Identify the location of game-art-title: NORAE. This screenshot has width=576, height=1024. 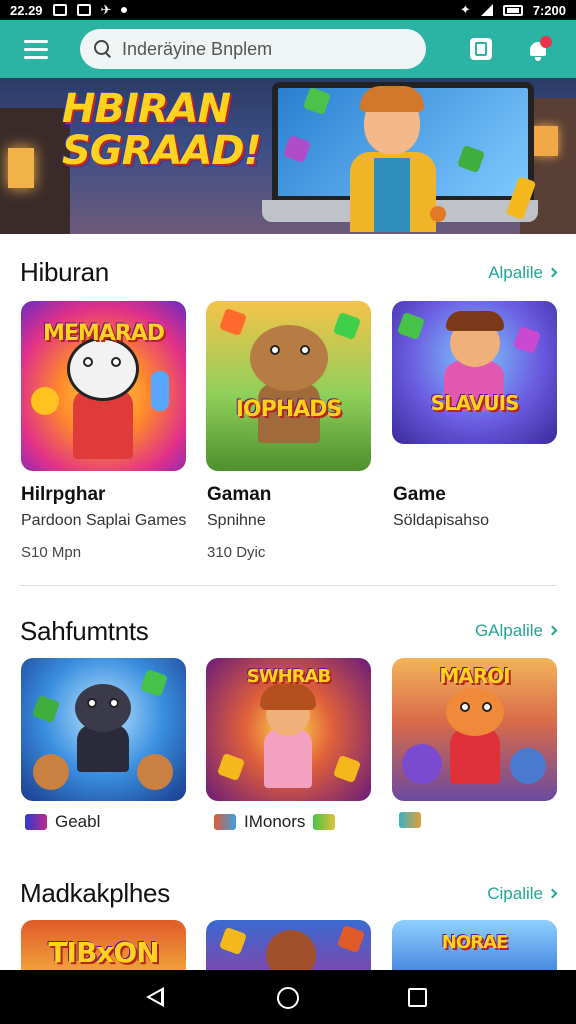
(474, 942).